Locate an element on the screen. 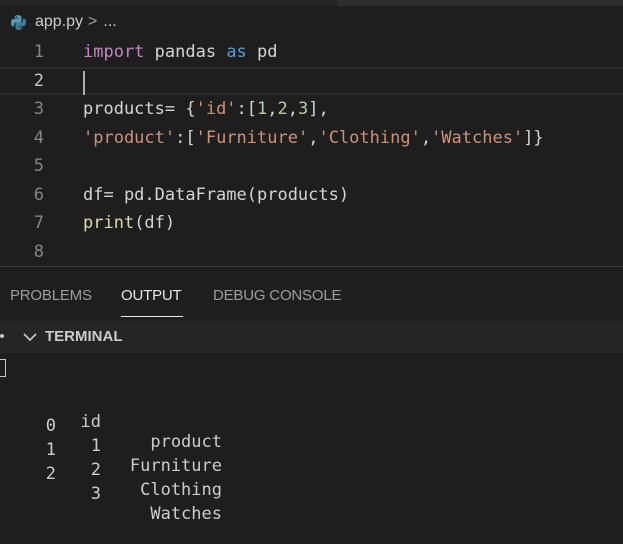 The height and width of the screenshot is (544, 623). code-text: import pandas as pd is located at coordinates (180, 52).